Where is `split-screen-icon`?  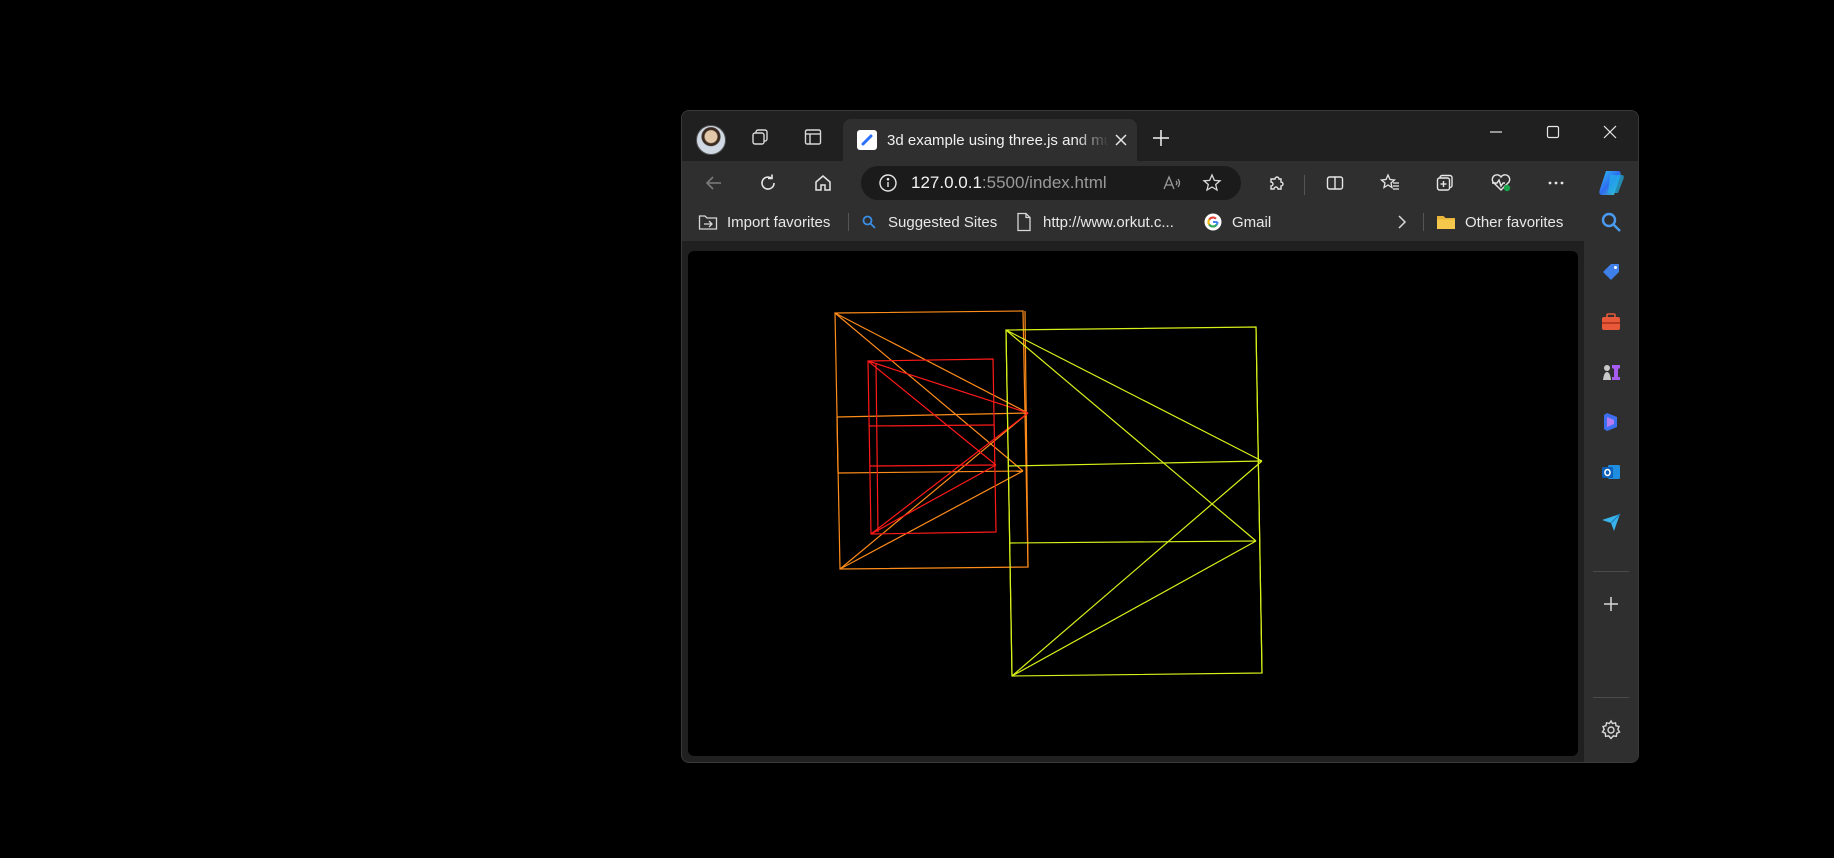
split-screen-icon is located at coordinates (1335, 183).